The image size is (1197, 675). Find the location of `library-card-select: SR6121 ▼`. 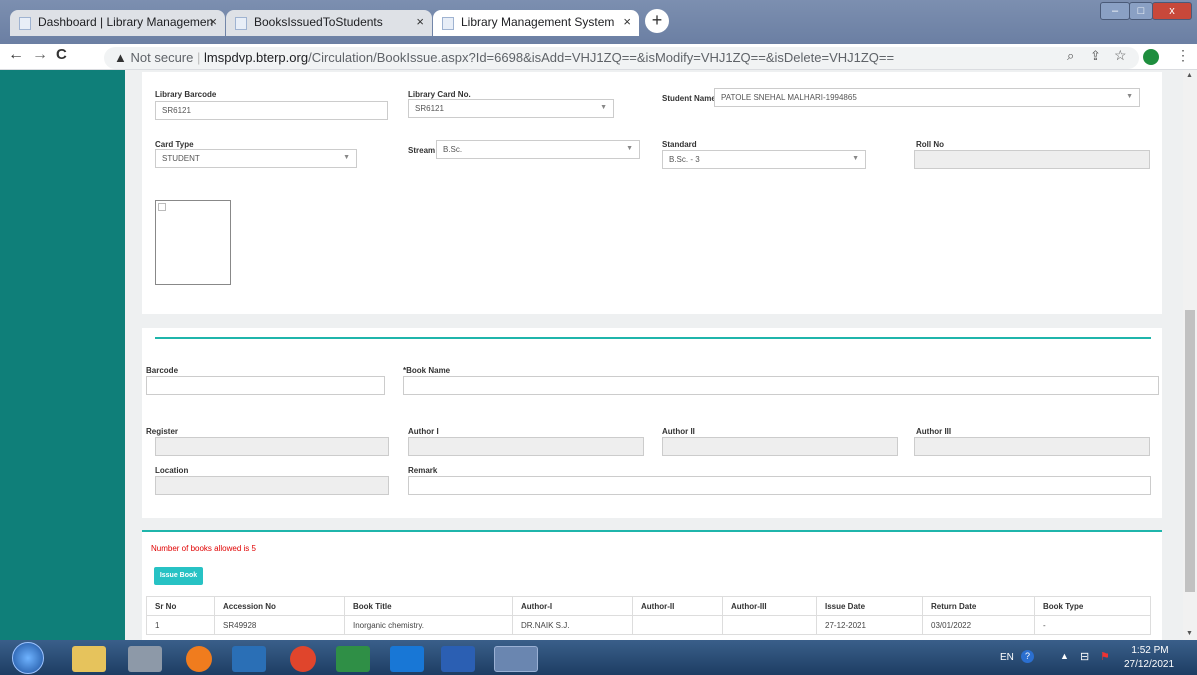

library-card-select: SR6121 ▼ is located at coordinates (511, 108).